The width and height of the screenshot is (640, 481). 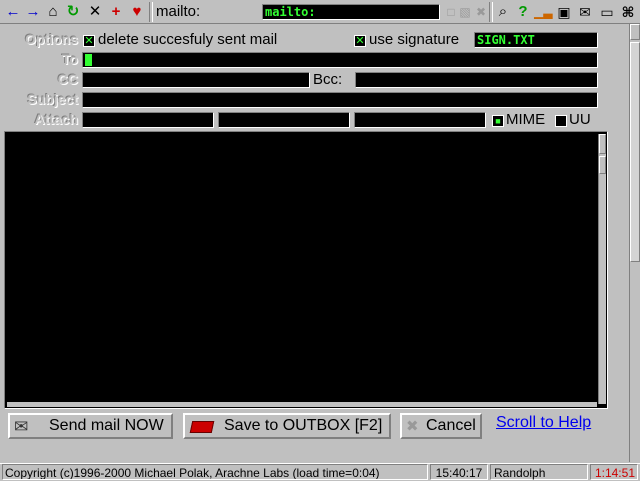 I want to click on window-icon: ▭, so click(x=607, y=12).